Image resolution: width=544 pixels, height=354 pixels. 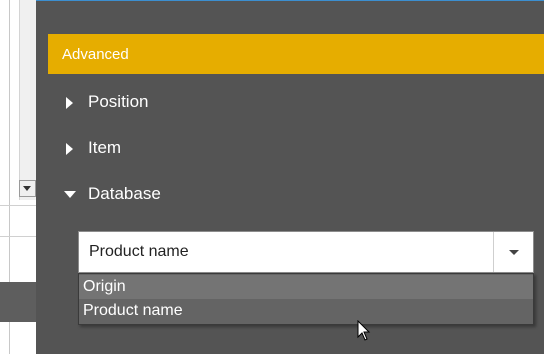 I want to click on database-field-combobox: Product name, so click(x=306, y=252).